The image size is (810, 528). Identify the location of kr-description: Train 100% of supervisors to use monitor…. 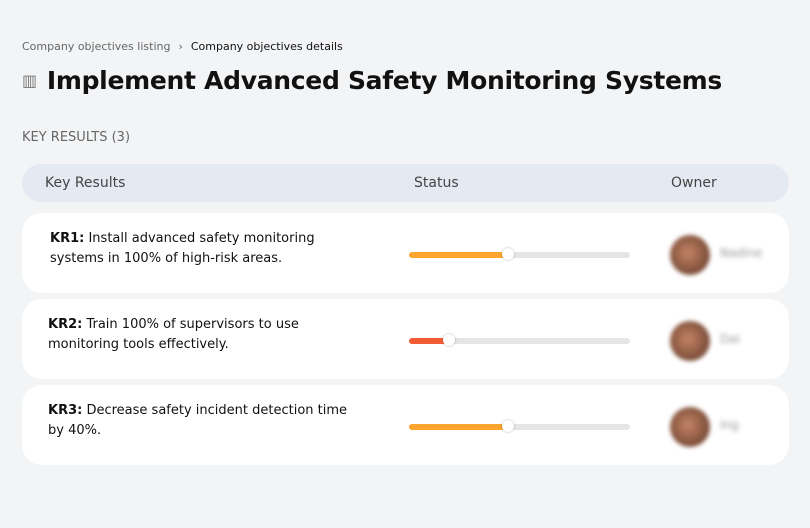
(173, 334).